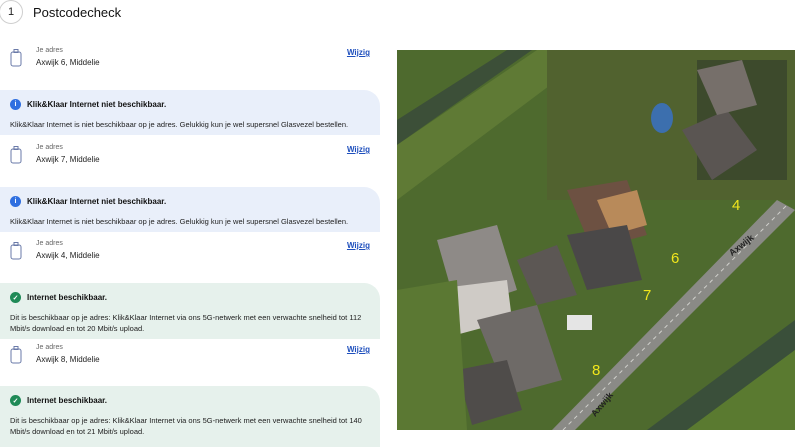 The height and width of the screenshot is (447, 800). What do you see at coordinates (190, 60) in the screenshot?
I see `address-row: Je adres Axwijk 6, Middelie Wijzig` at bounding box center [190, 60].